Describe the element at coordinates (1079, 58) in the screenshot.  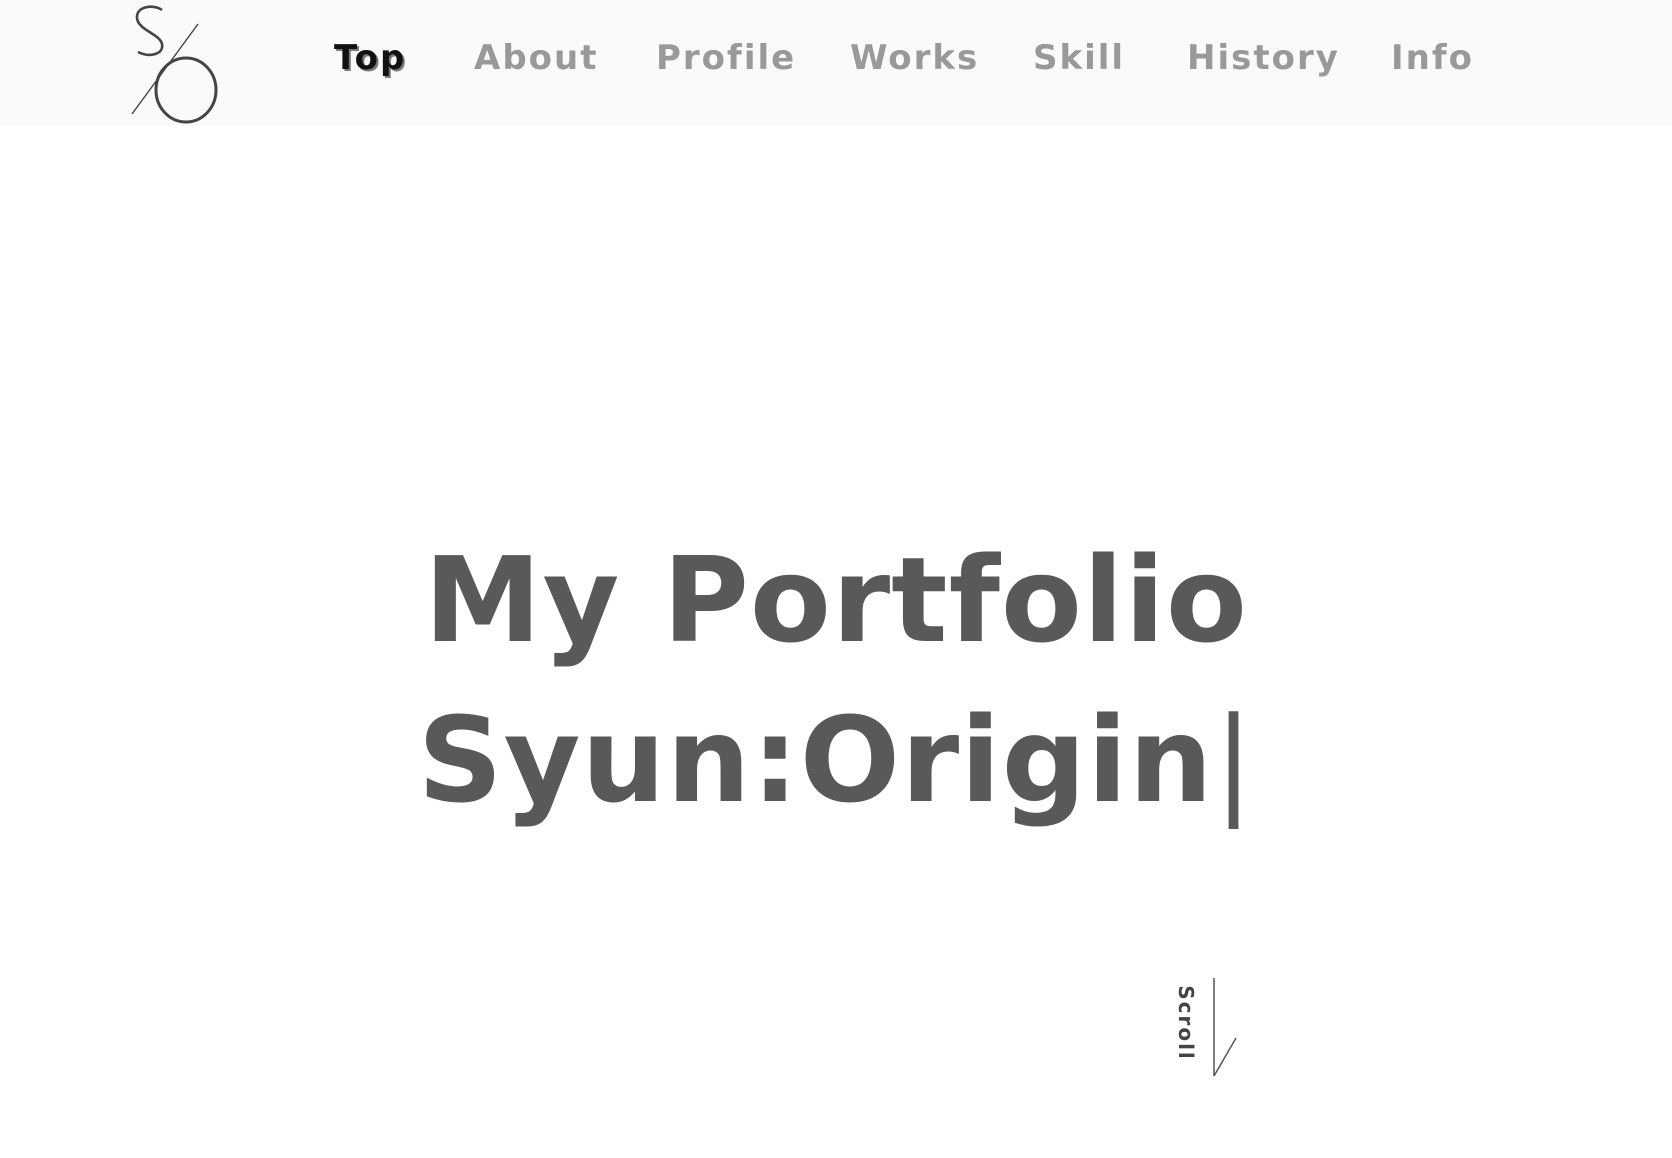
I see `nav-skill: Skill` at that location.